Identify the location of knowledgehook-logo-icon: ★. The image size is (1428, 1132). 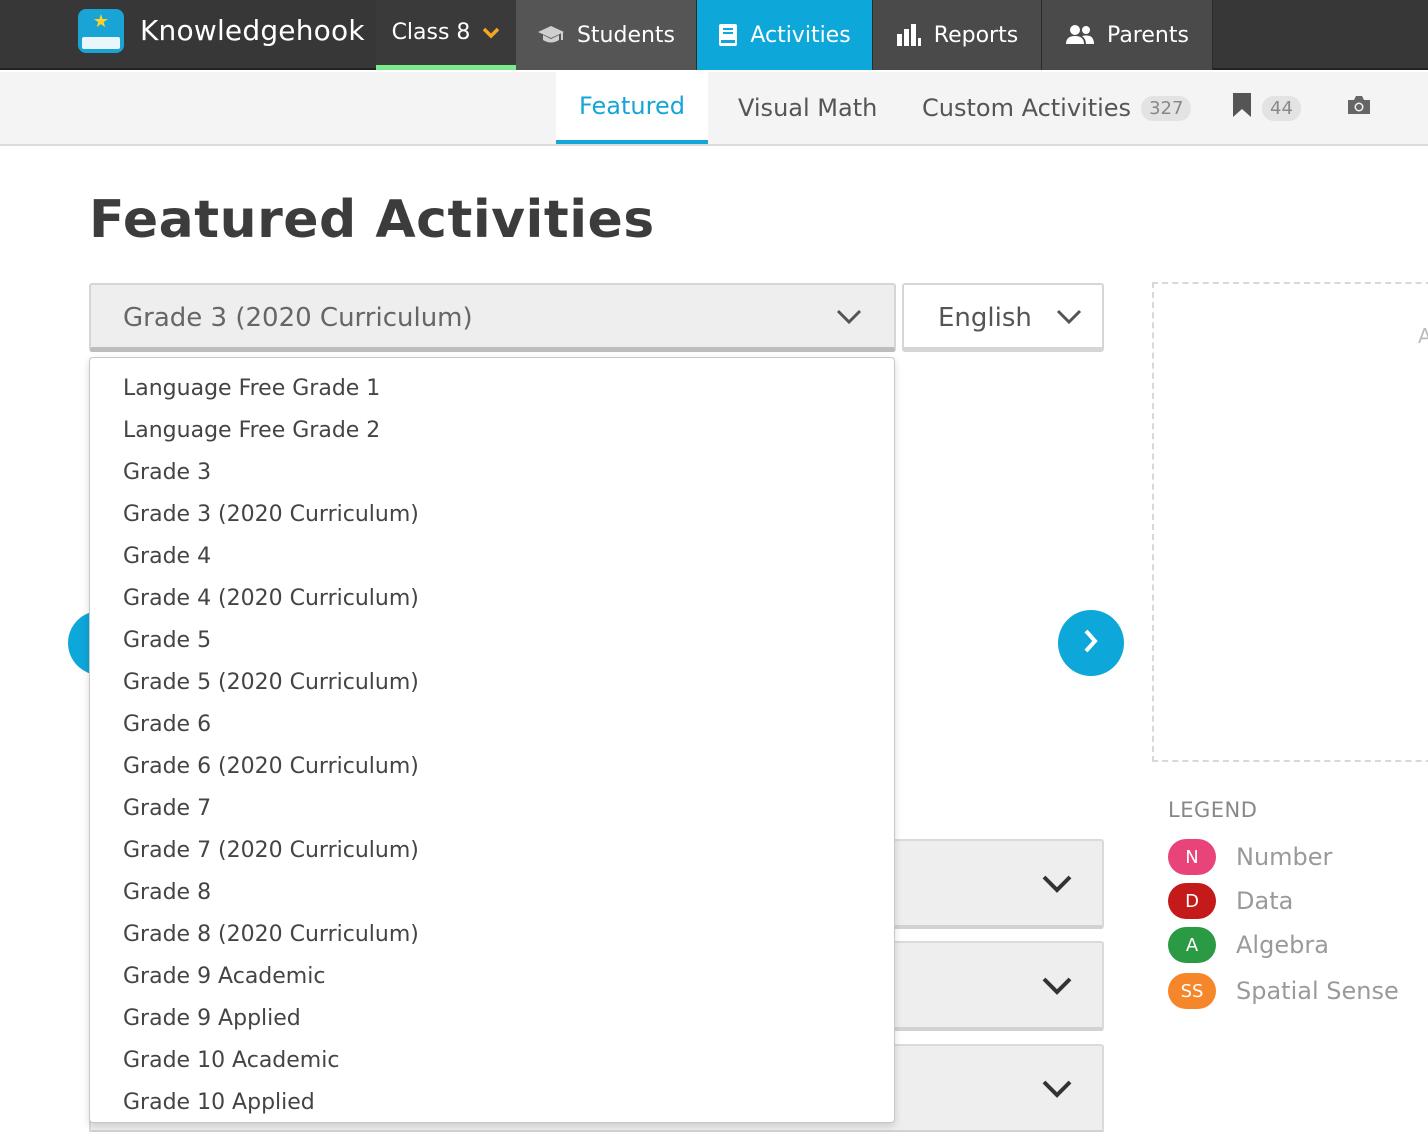
(101, 31).